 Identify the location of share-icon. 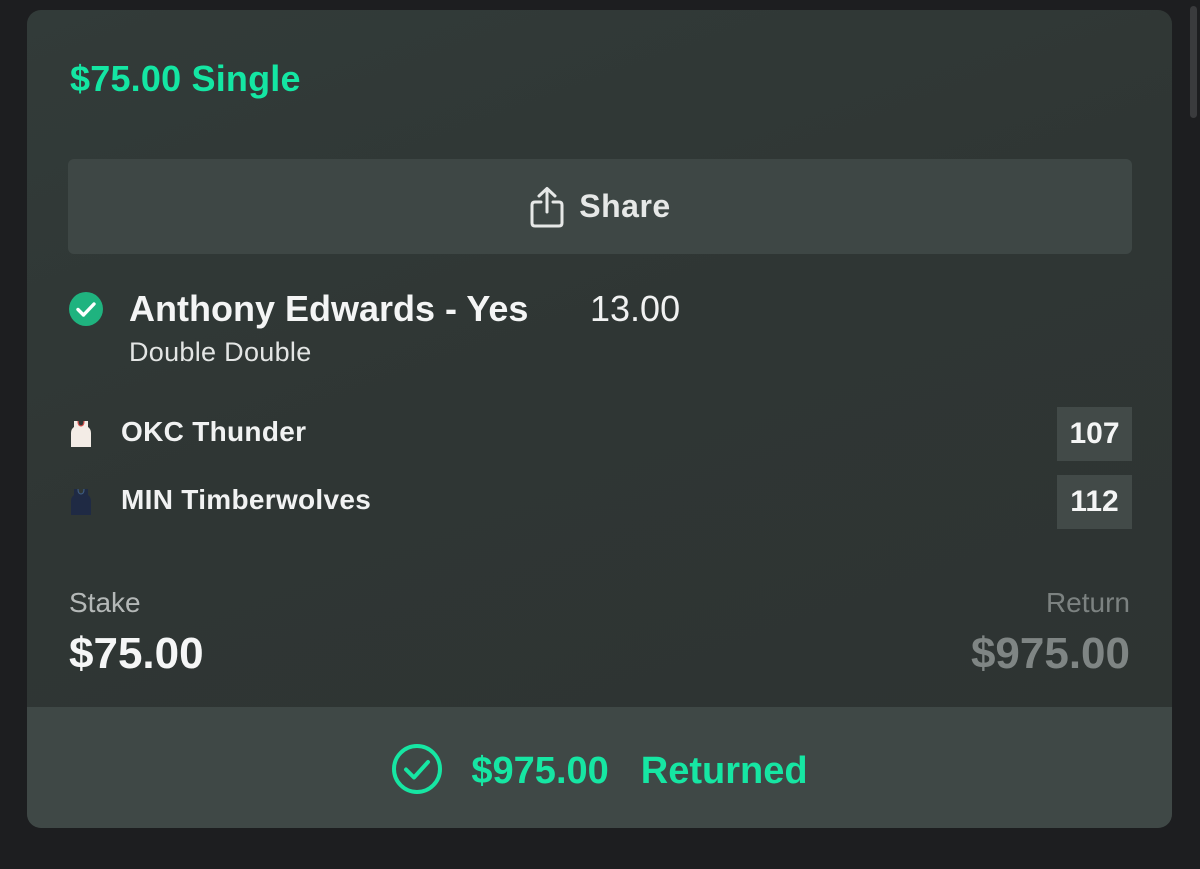
(547, 207).